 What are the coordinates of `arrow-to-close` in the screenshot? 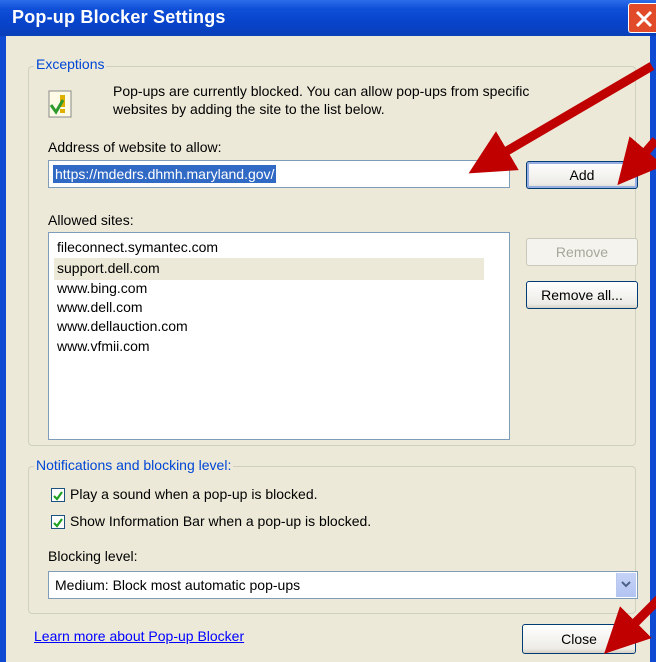 It's located at (630, 624).